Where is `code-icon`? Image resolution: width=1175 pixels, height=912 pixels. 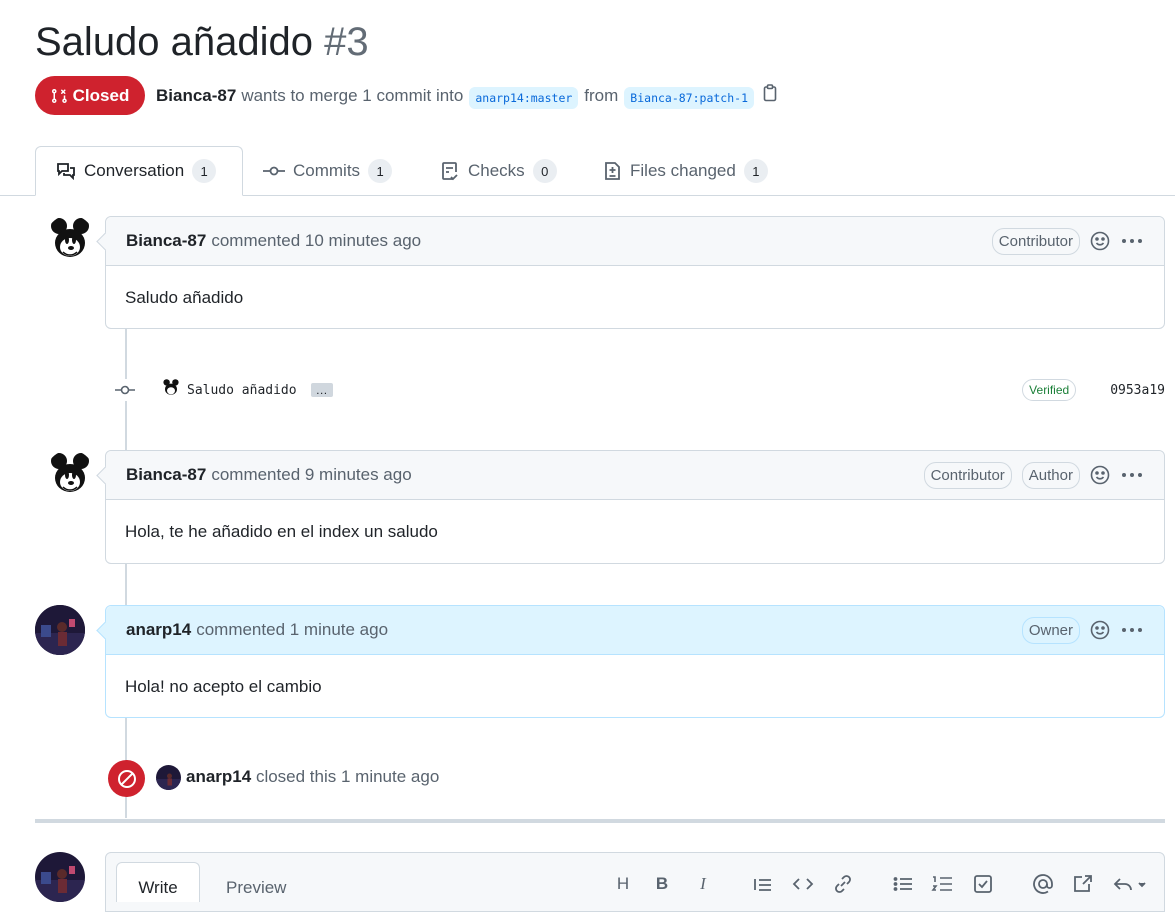
code-icon is located at coordinates (803, 884).